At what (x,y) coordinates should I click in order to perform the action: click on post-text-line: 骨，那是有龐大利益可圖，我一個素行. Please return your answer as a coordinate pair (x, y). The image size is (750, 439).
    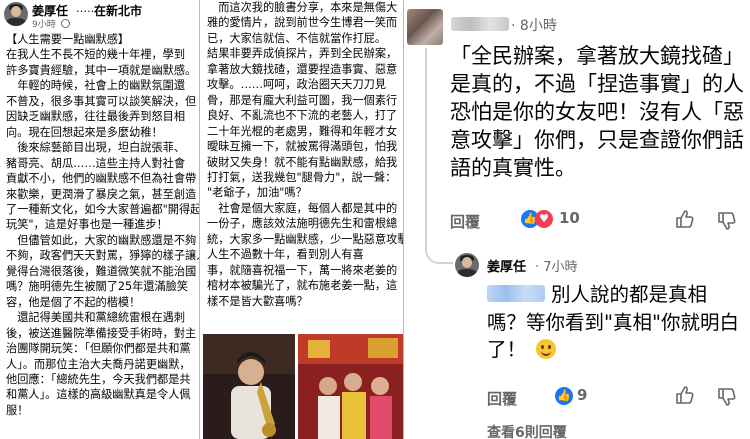
    Looking at the image, I should click on (302, 100).